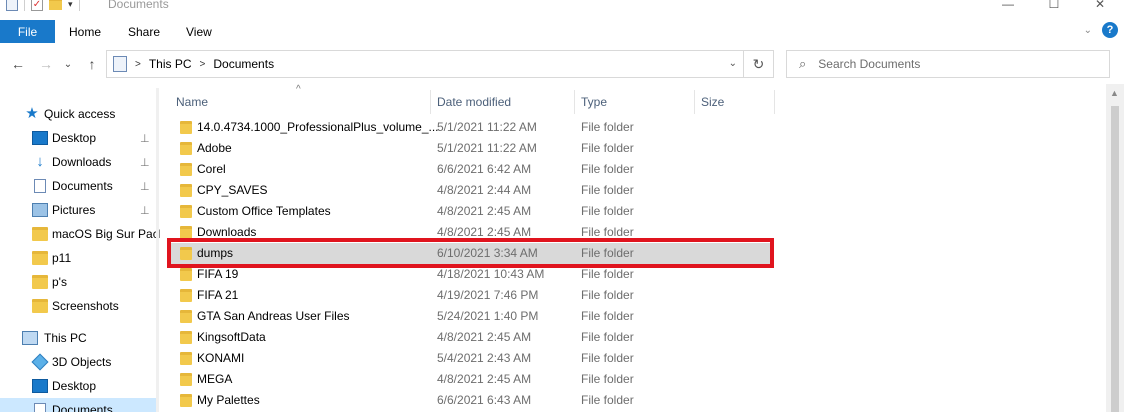 The image size is (1124, 412). I want to click on sidebar-item-documents: Documents ⊥, so click(80, 186).